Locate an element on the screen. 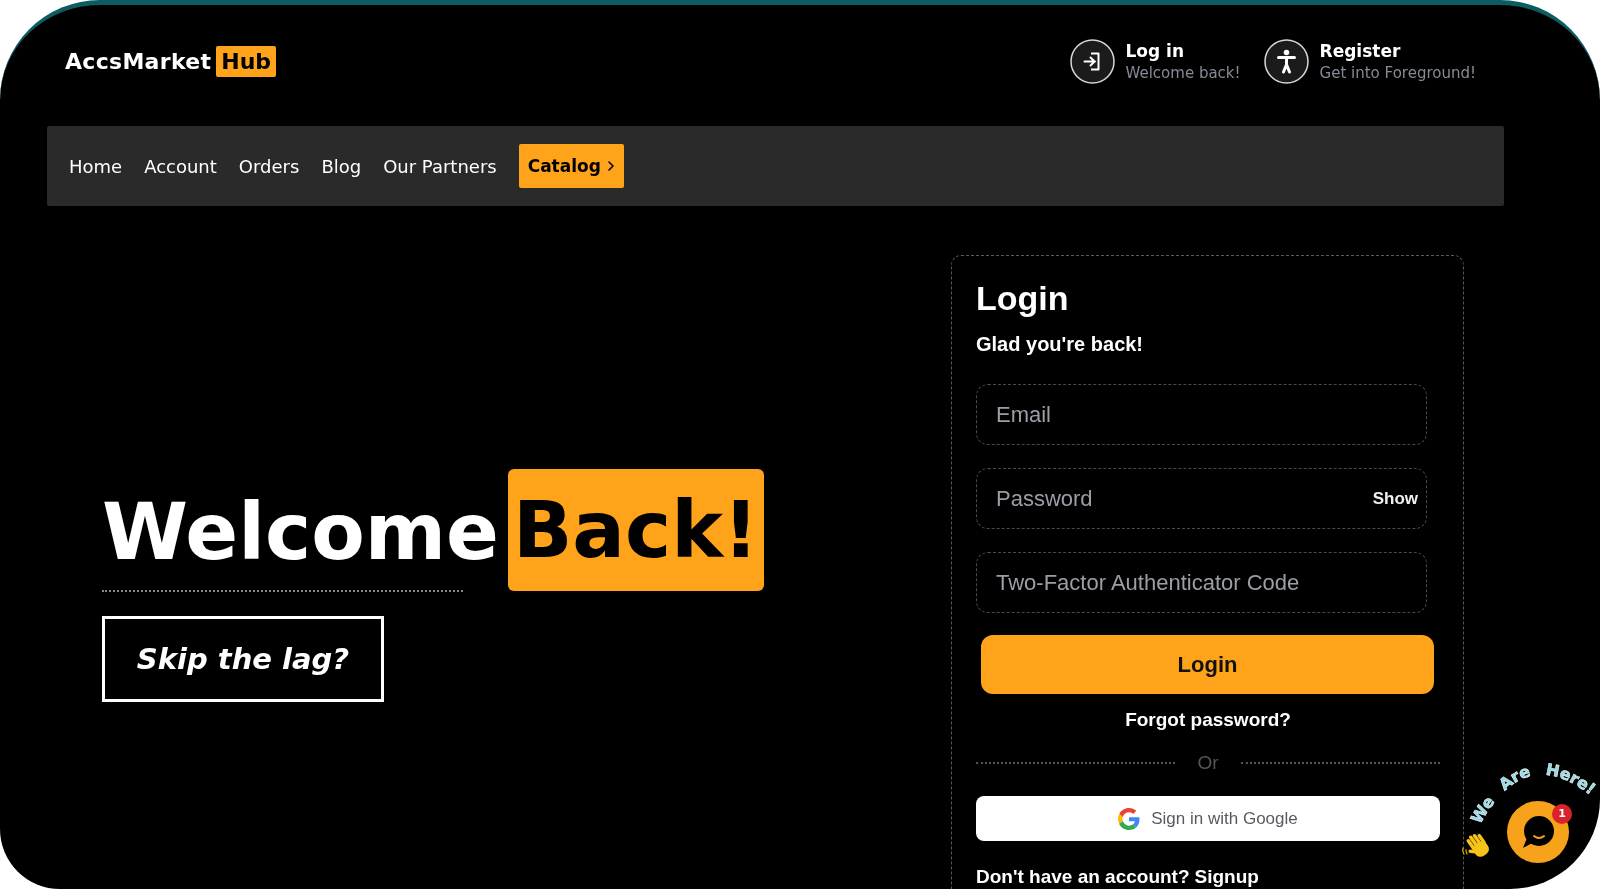 The image size is (1600, 889). chat-bubble-icon is located at coordinates (1538, 832).